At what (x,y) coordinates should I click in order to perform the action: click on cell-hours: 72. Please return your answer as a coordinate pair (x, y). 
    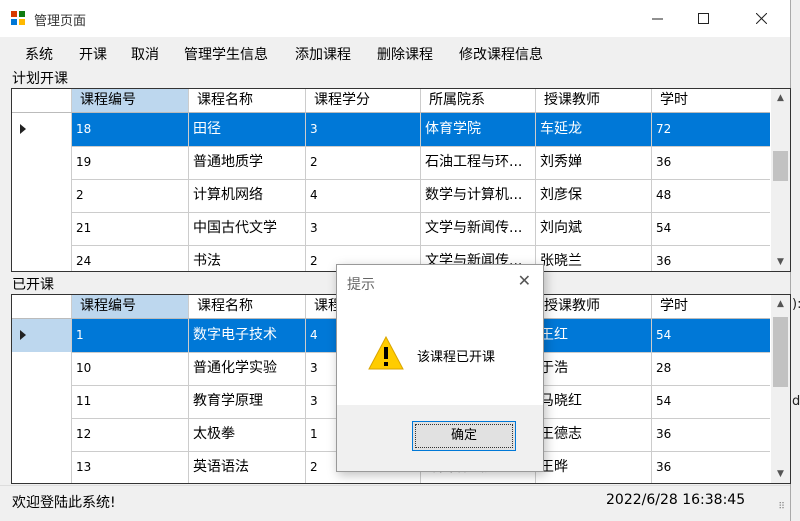
    Looking at the image, I should click on (711, 129).